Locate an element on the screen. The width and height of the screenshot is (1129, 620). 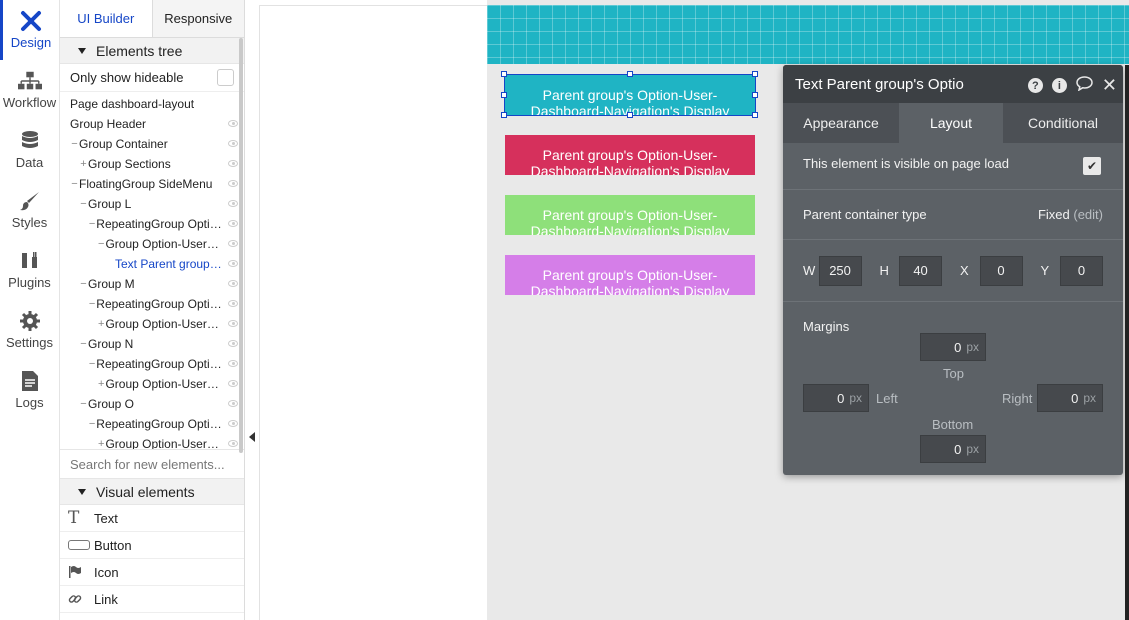
tab-layout: Layout is located at coordinates (951, 123).